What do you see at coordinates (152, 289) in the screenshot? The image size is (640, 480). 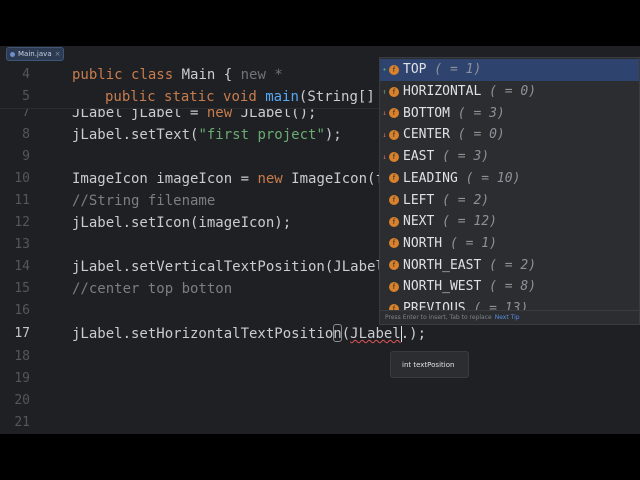 I see `code-comment: //center top botton` at bounding box center [152, 289].